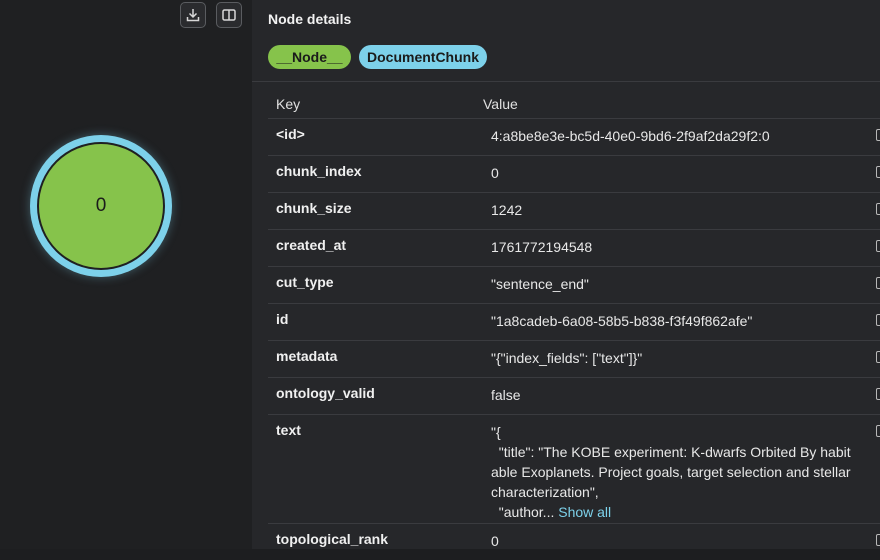  I want to click on divider, so click(566, 81).